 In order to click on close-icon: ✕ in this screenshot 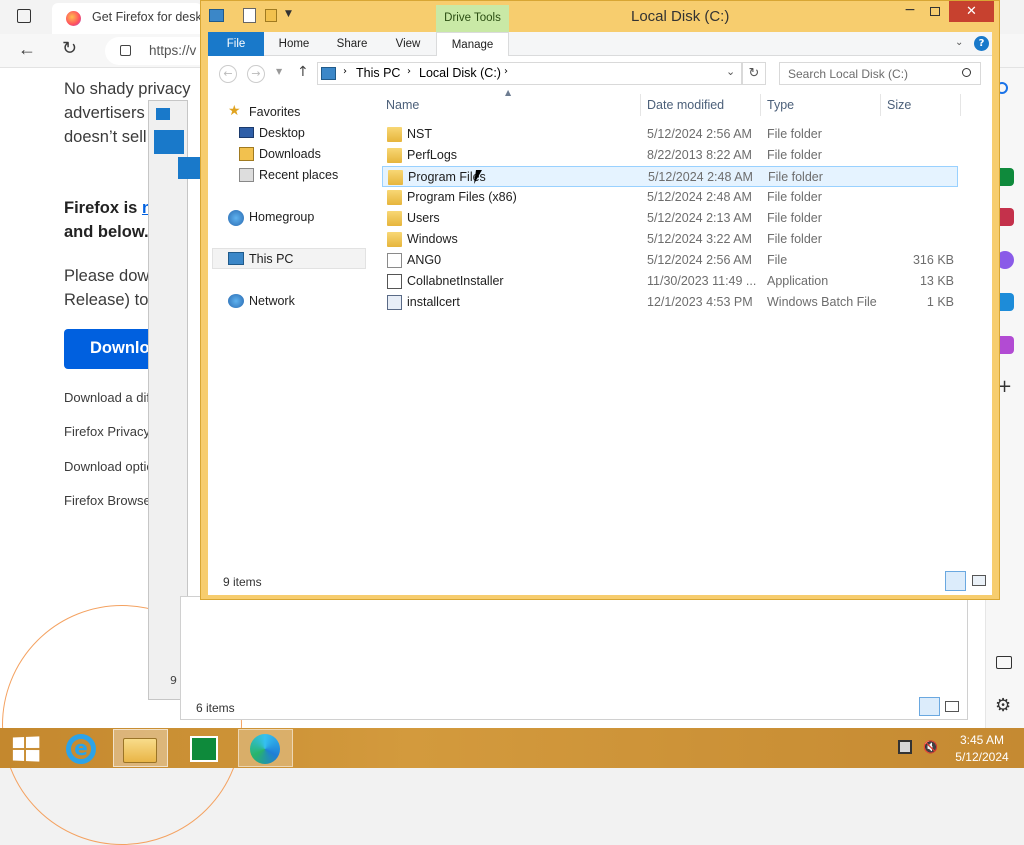, I will do `click(971, 11)`.